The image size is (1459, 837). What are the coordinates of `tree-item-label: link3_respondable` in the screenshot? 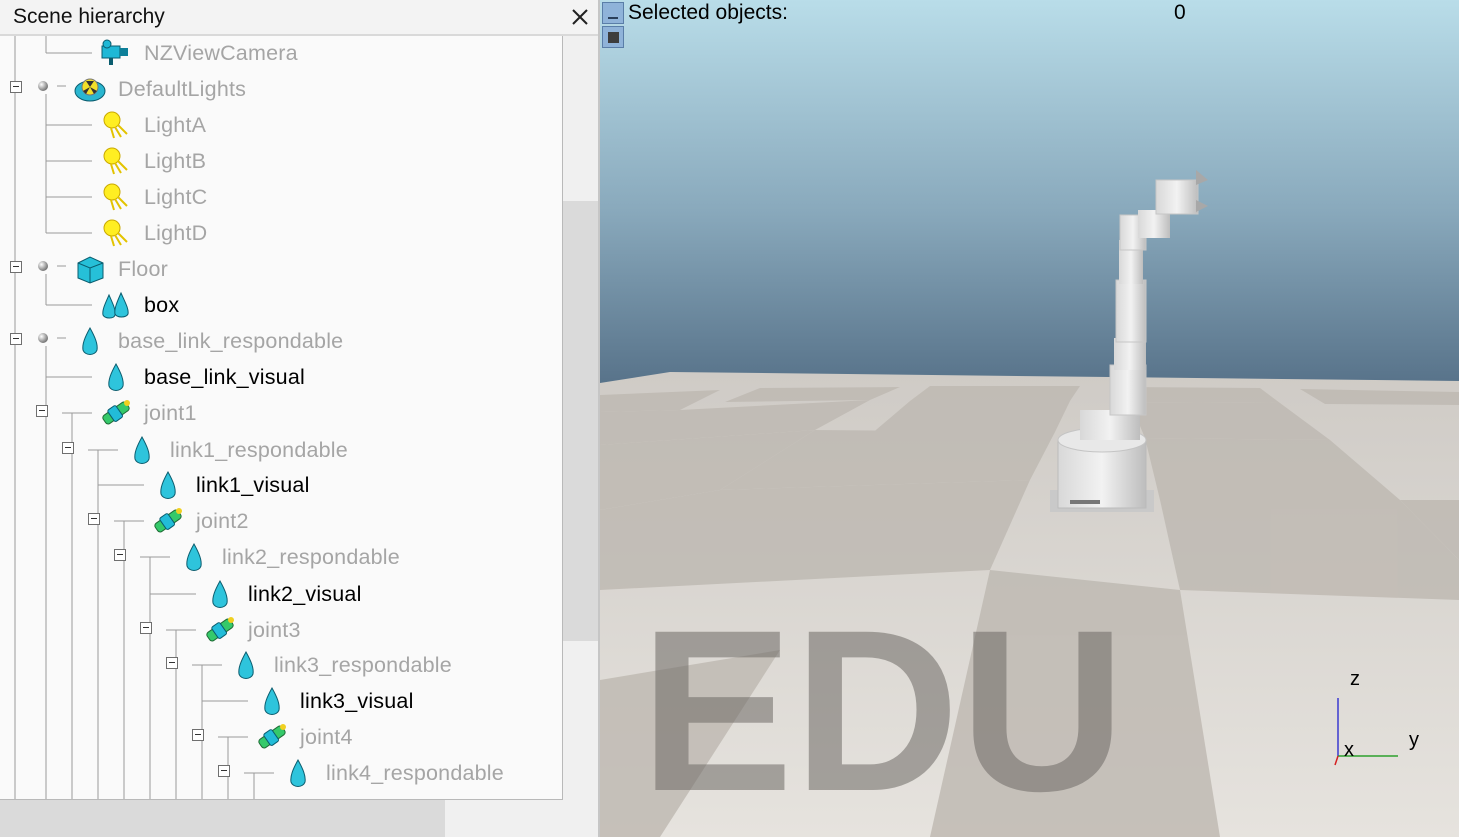 It's located at (363, 664).